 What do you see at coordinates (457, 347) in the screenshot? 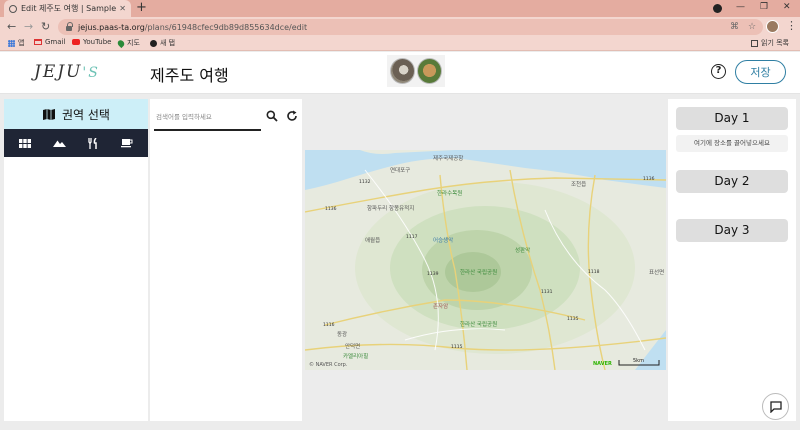
I see `svg-text: 1115` at bounding box center [457, 347].